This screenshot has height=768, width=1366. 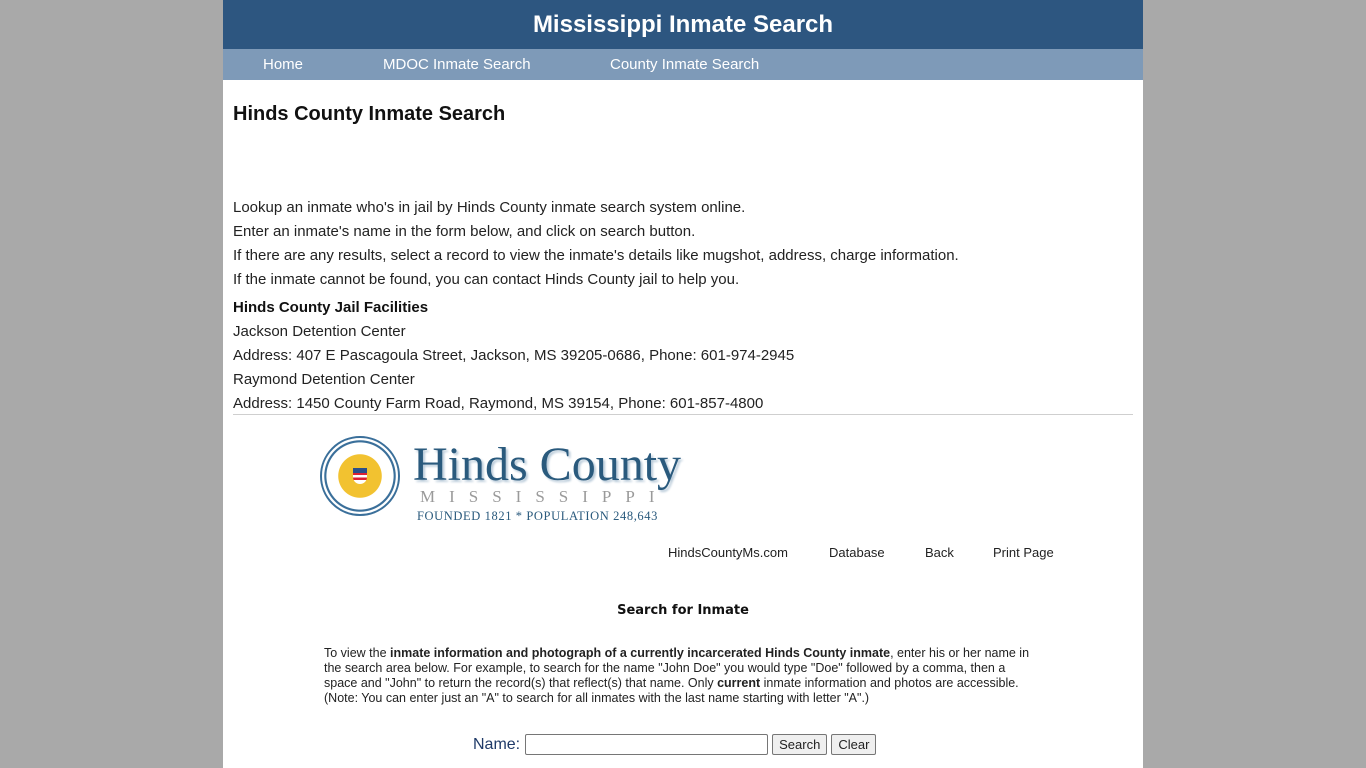 What do you see at coordinates (331, 307) in the screenshot?
I see `facilities-title: Hinds County Jail Facilities` at bounding box center [331, 307].